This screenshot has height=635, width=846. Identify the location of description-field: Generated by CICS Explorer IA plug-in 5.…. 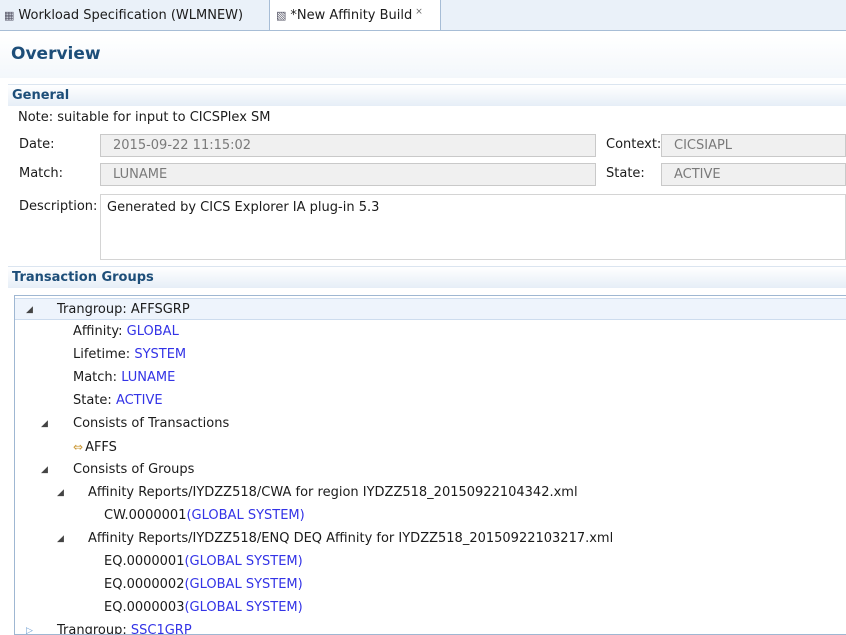
(473, 227).